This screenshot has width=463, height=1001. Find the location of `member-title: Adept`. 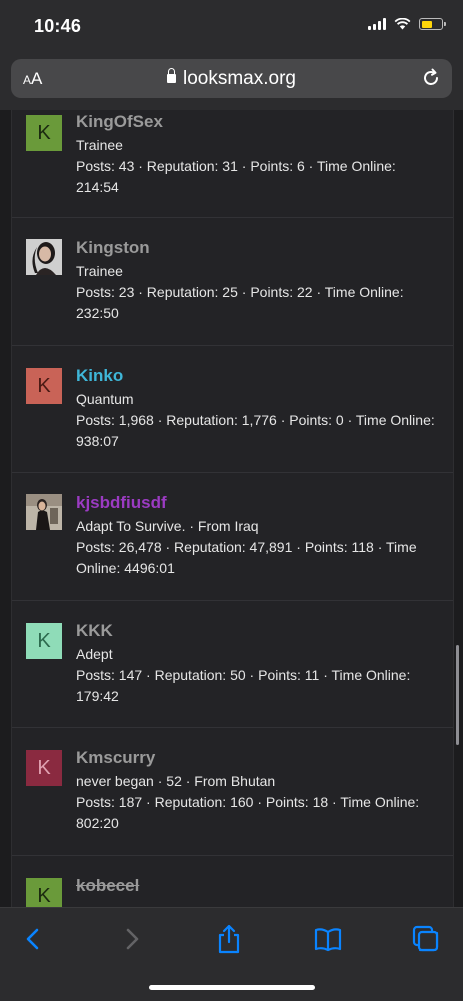

member-title: Adept is located at coordinates (94, 654).